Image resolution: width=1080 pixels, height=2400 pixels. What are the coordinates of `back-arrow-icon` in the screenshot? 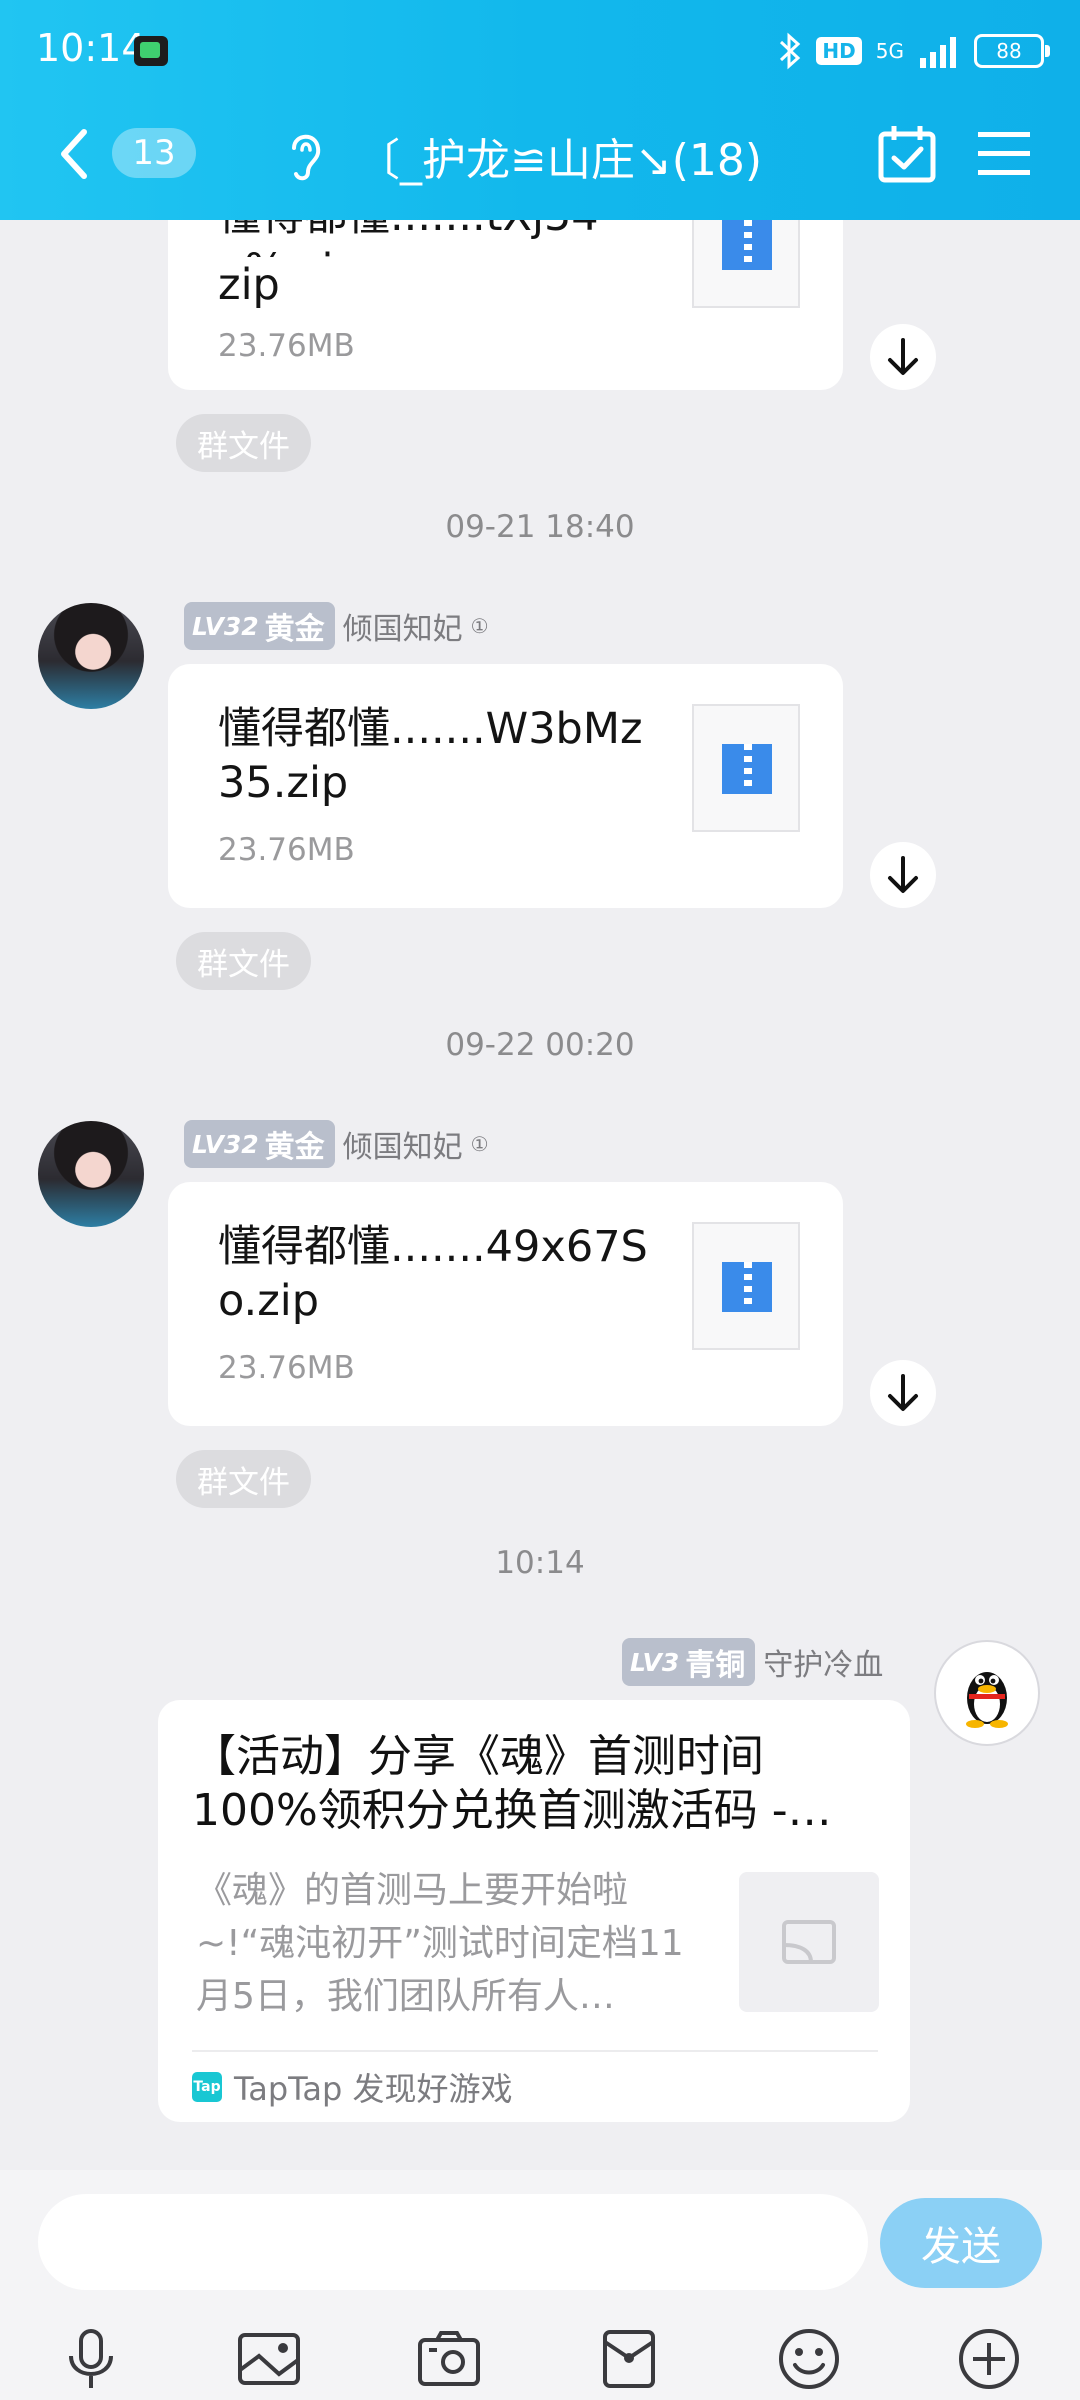 It's located at (74, 154).